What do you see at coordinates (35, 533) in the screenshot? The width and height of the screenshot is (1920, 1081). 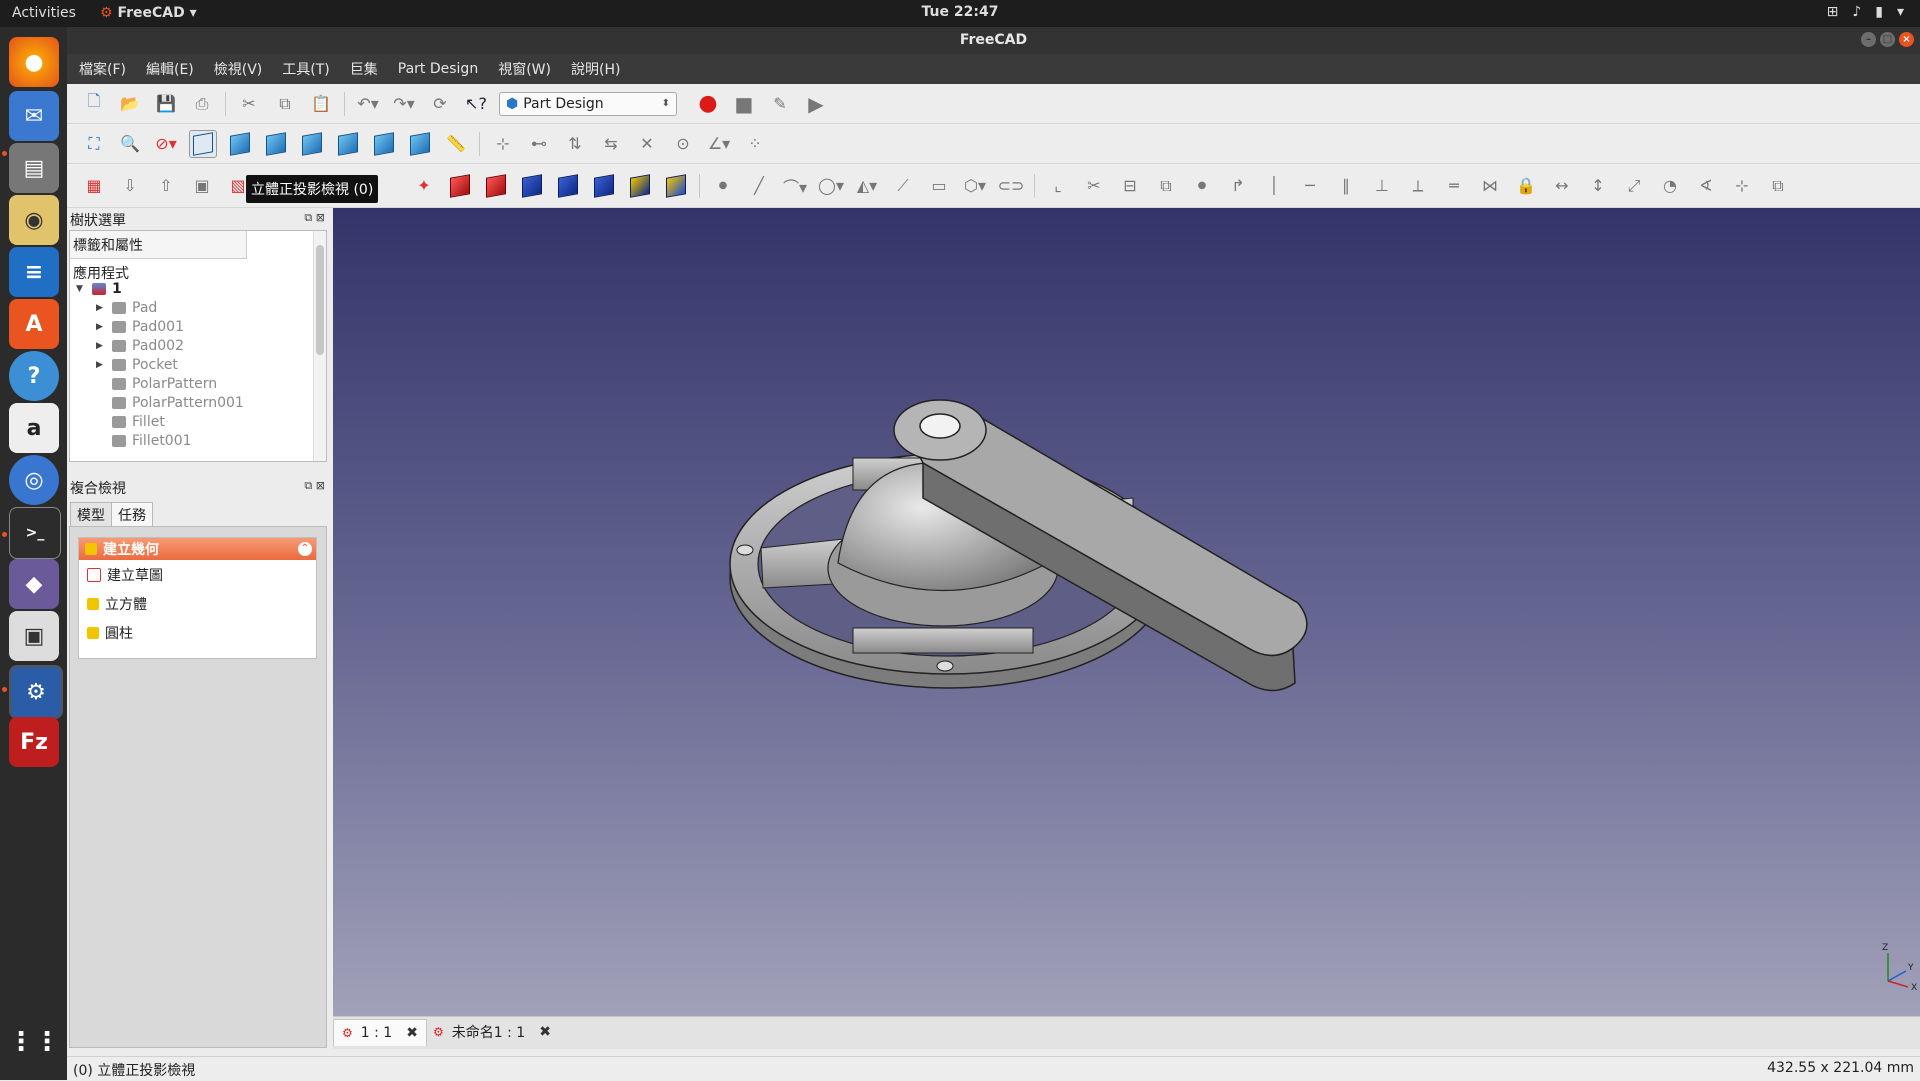 I see `terminal-icon: >_` at bounding box center [35, 533].